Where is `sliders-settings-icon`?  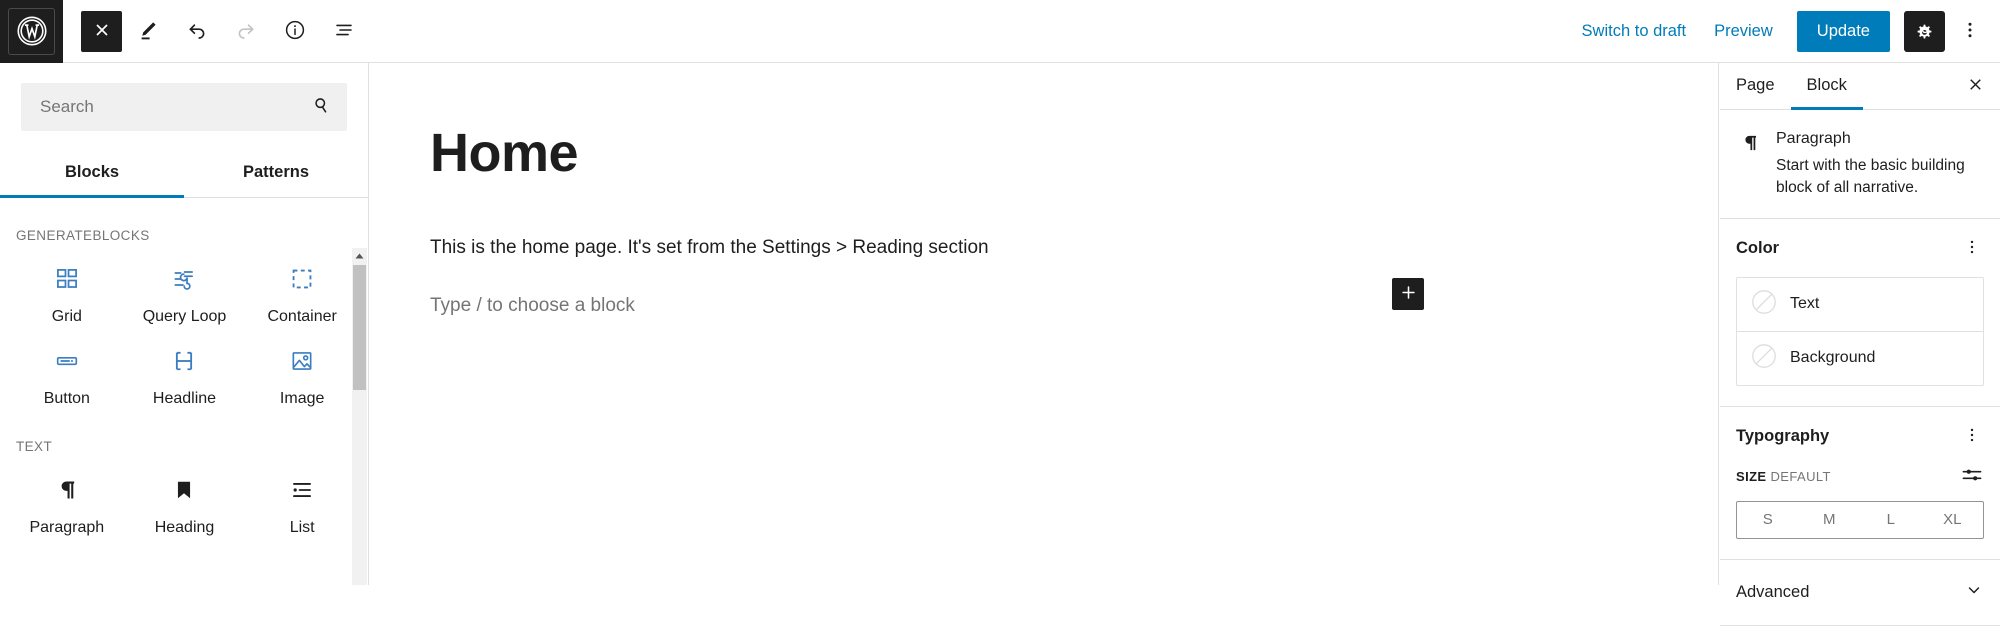
sliders-settings-icon is located at coordinates (1972, 476).